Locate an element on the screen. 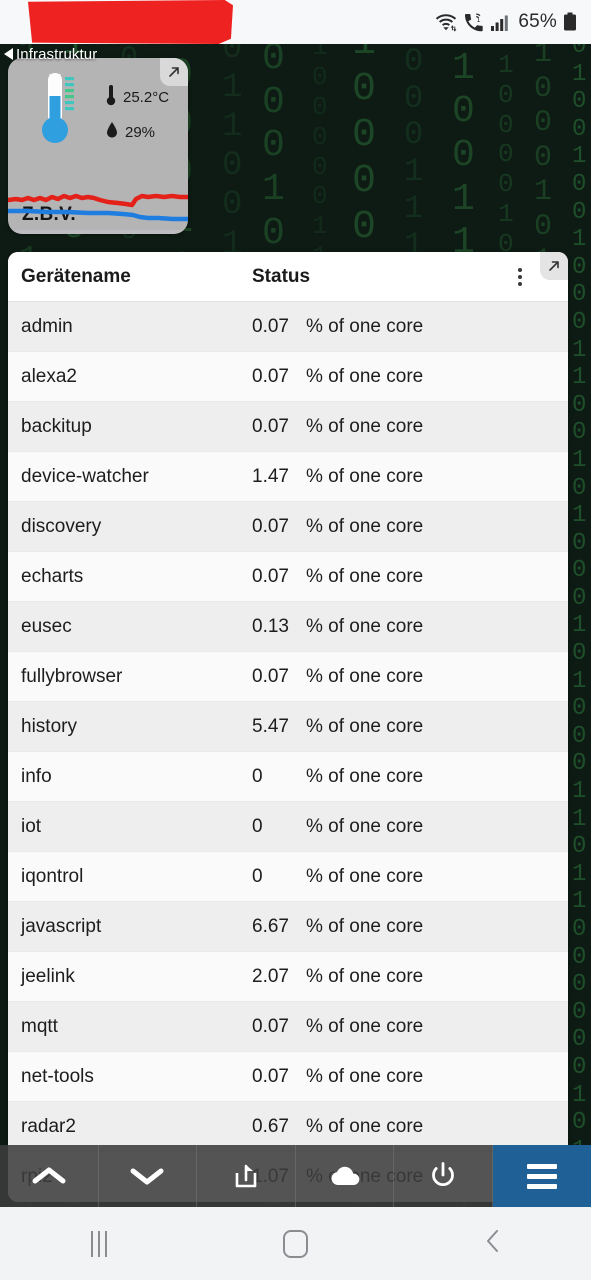  widget-sparkline-chart is located at coordinates (98, 213).